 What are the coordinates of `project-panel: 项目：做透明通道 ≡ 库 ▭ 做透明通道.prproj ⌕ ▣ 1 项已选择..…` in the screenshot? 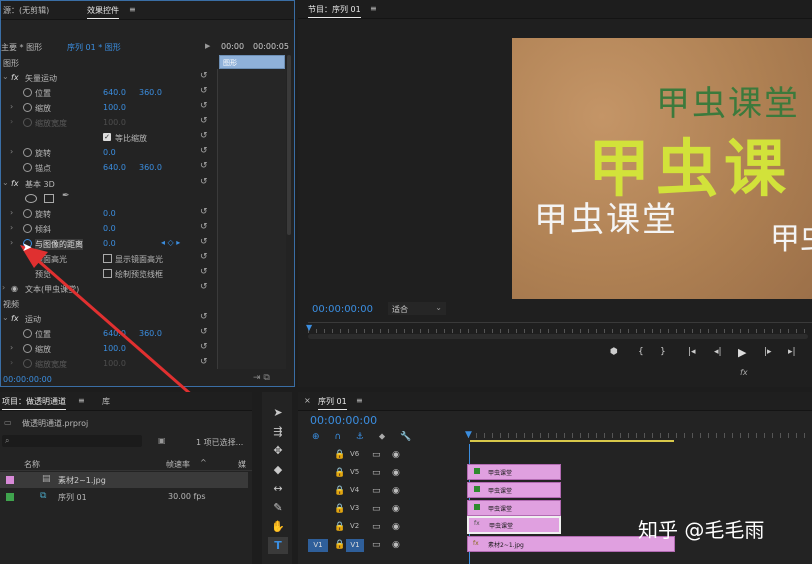 It's located at (126, 478).